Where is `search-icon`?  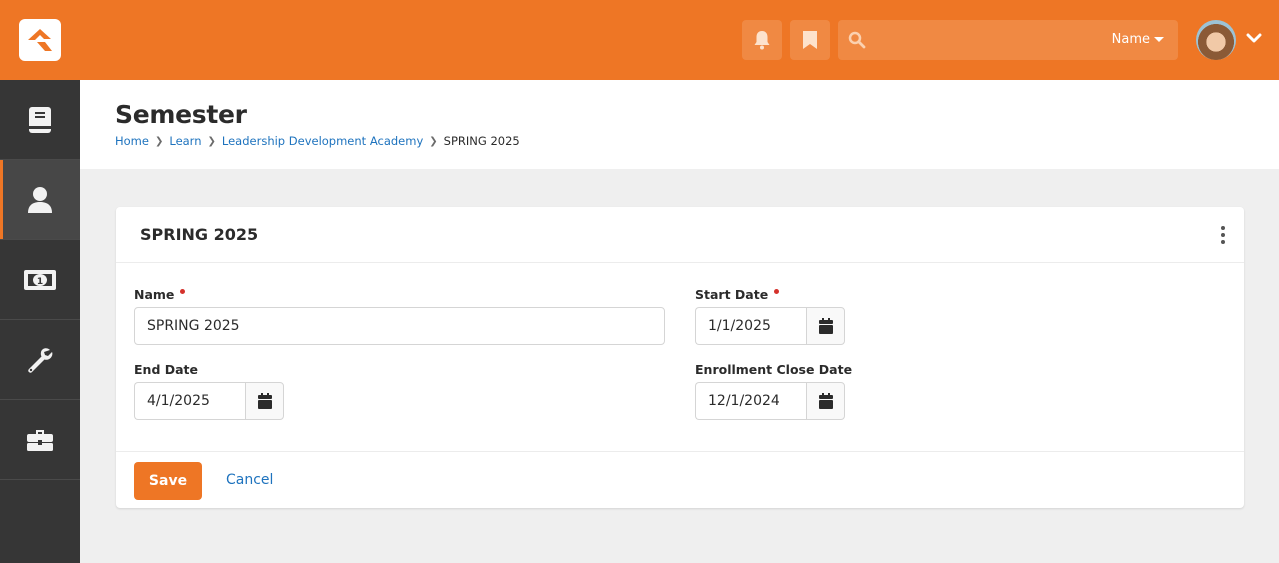
search-icon is located at coordinates (857, 40).